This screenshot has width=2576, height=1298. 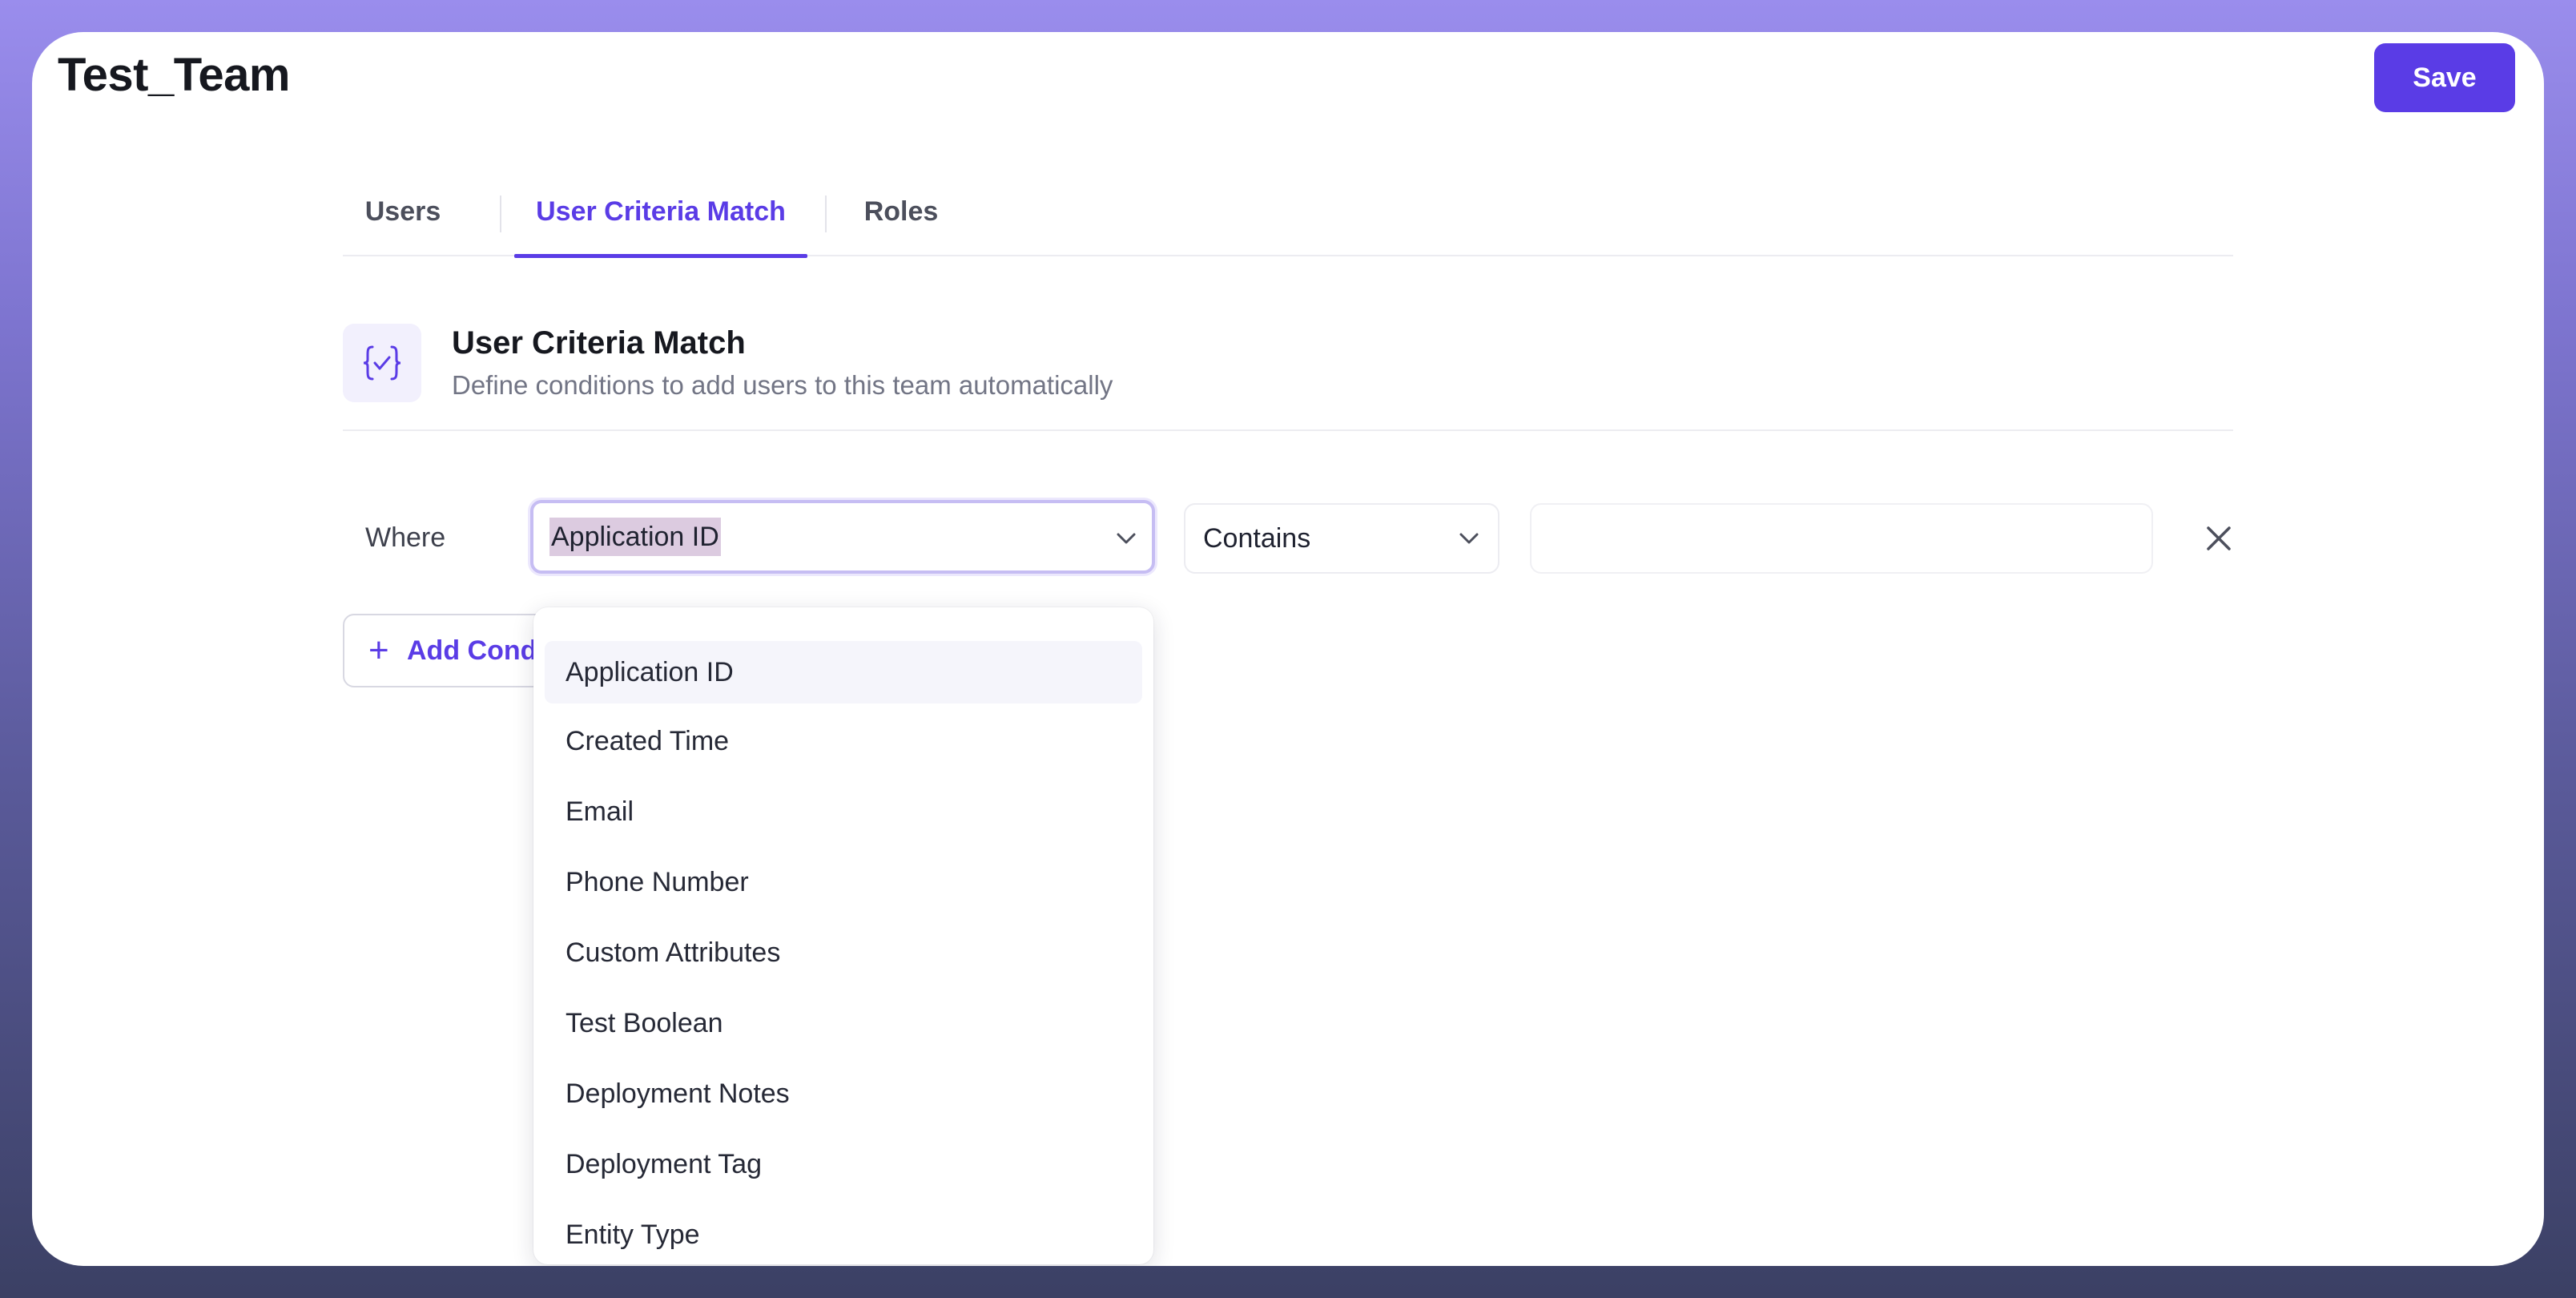 I want to click on page-title: Test_Team, so click(x=174, y=75).